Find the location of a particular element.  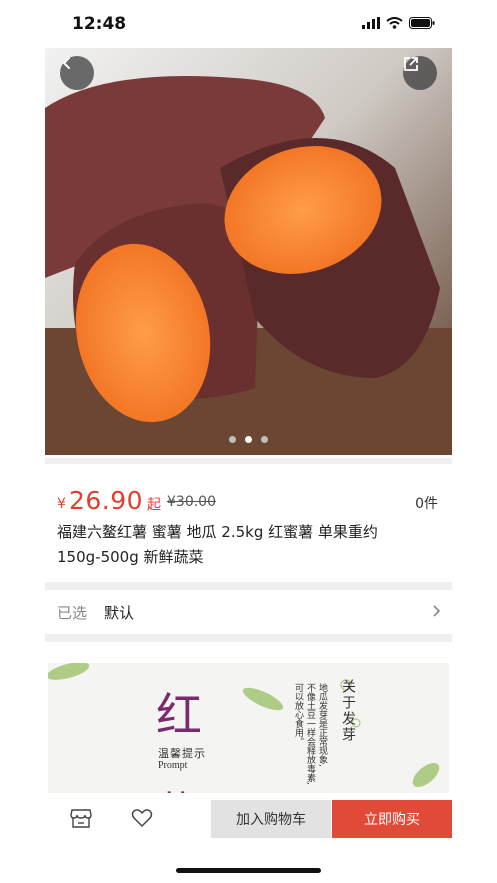

heart-icon is located at coordinates (142, 818).